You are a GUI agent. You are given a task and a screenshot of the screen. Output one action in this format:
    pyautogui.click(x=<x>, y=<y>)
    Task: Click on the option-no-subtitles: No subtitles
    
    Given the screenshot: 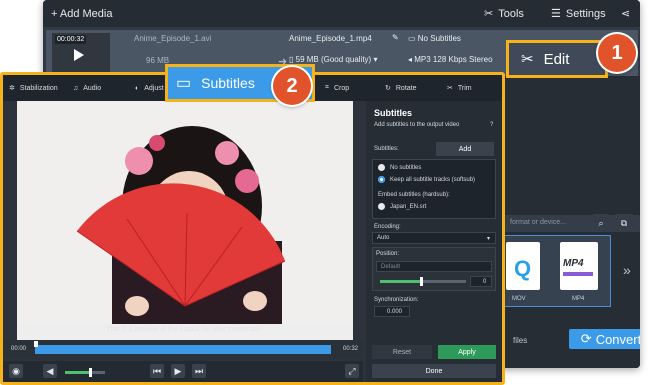 What is the action you would take?
    pyautogui.click(x=406, y=168)
    